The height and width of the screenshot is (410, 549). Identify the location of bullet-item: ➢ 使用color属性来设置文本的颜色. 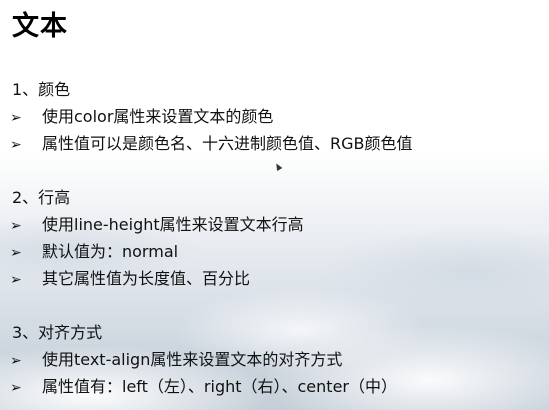
(141, 115).